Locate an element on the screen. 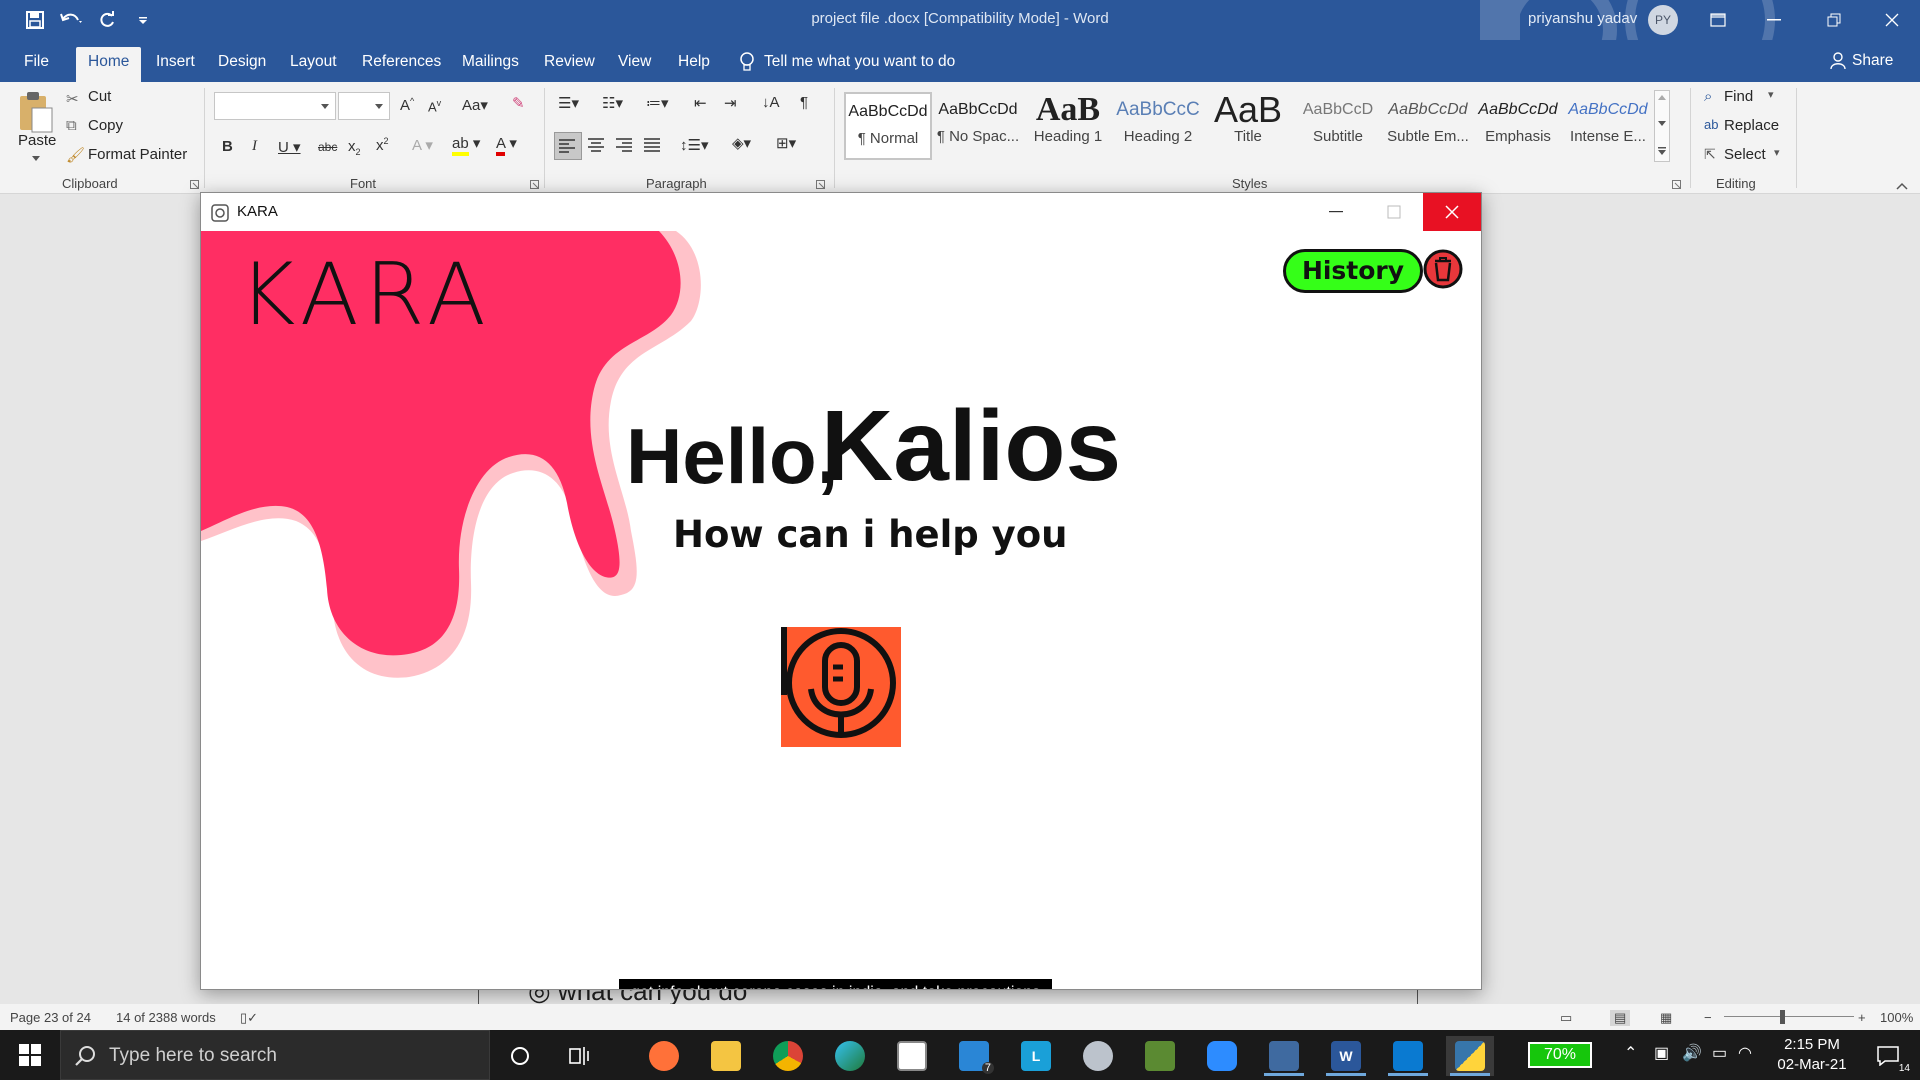 The height and width of the screenshot is (1080, 1920). style-normal: AaBbCcDd ¶ Normal is located at coordinates (888, 126).